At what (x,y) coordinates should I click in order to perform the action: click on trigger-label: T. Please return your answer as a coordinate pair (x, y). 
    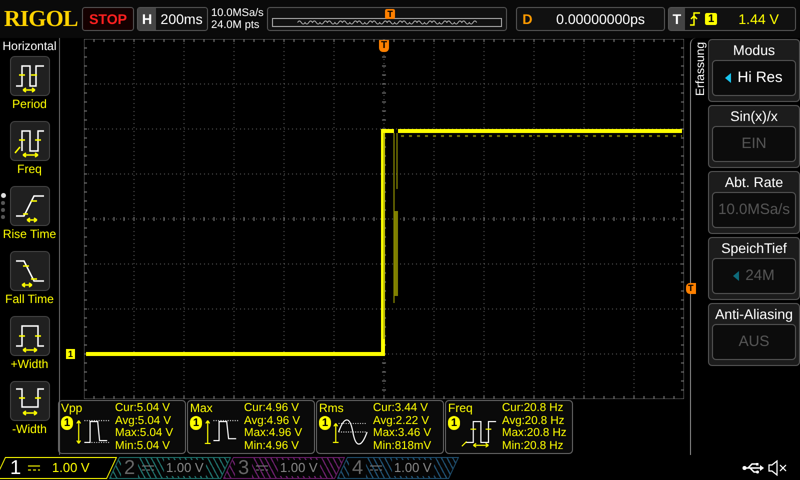
    Looking at the image, I should click on (677, 19).